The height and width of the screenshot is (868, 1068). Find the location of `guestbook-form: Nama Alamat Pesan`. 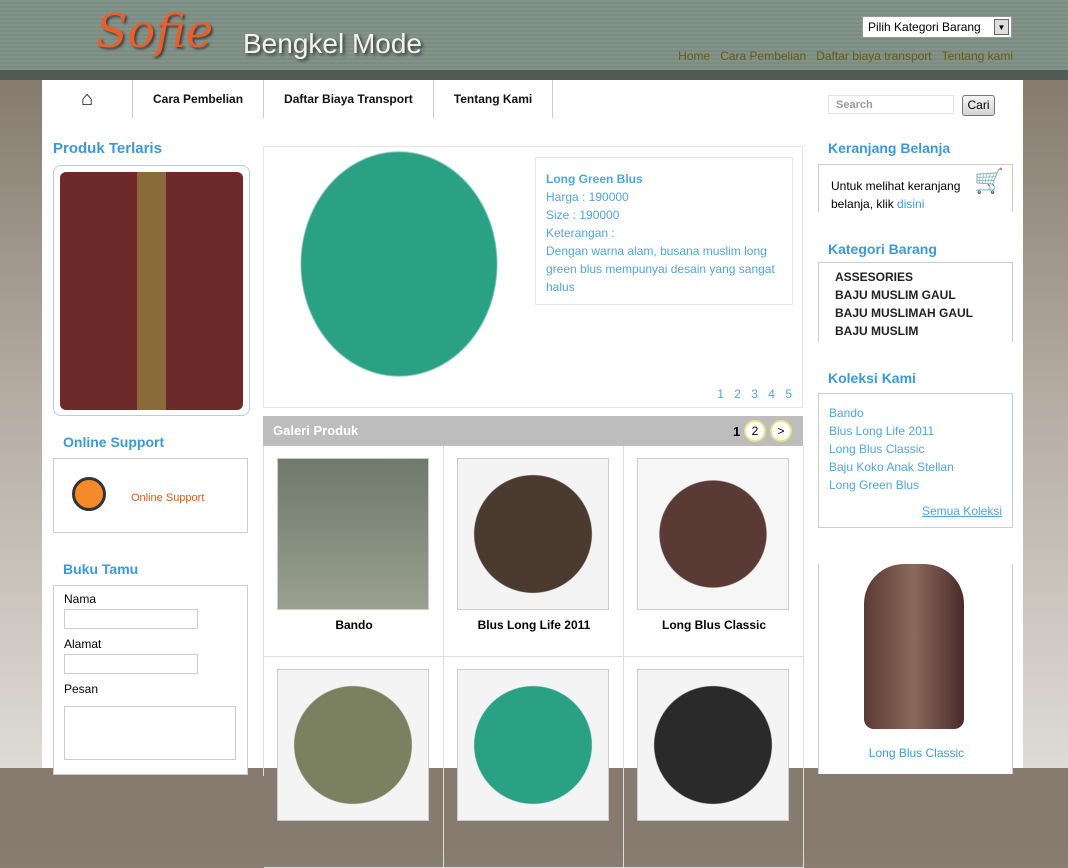

guestbook-form: Nama Alamat Pesan is located at coordinates (150, 680).